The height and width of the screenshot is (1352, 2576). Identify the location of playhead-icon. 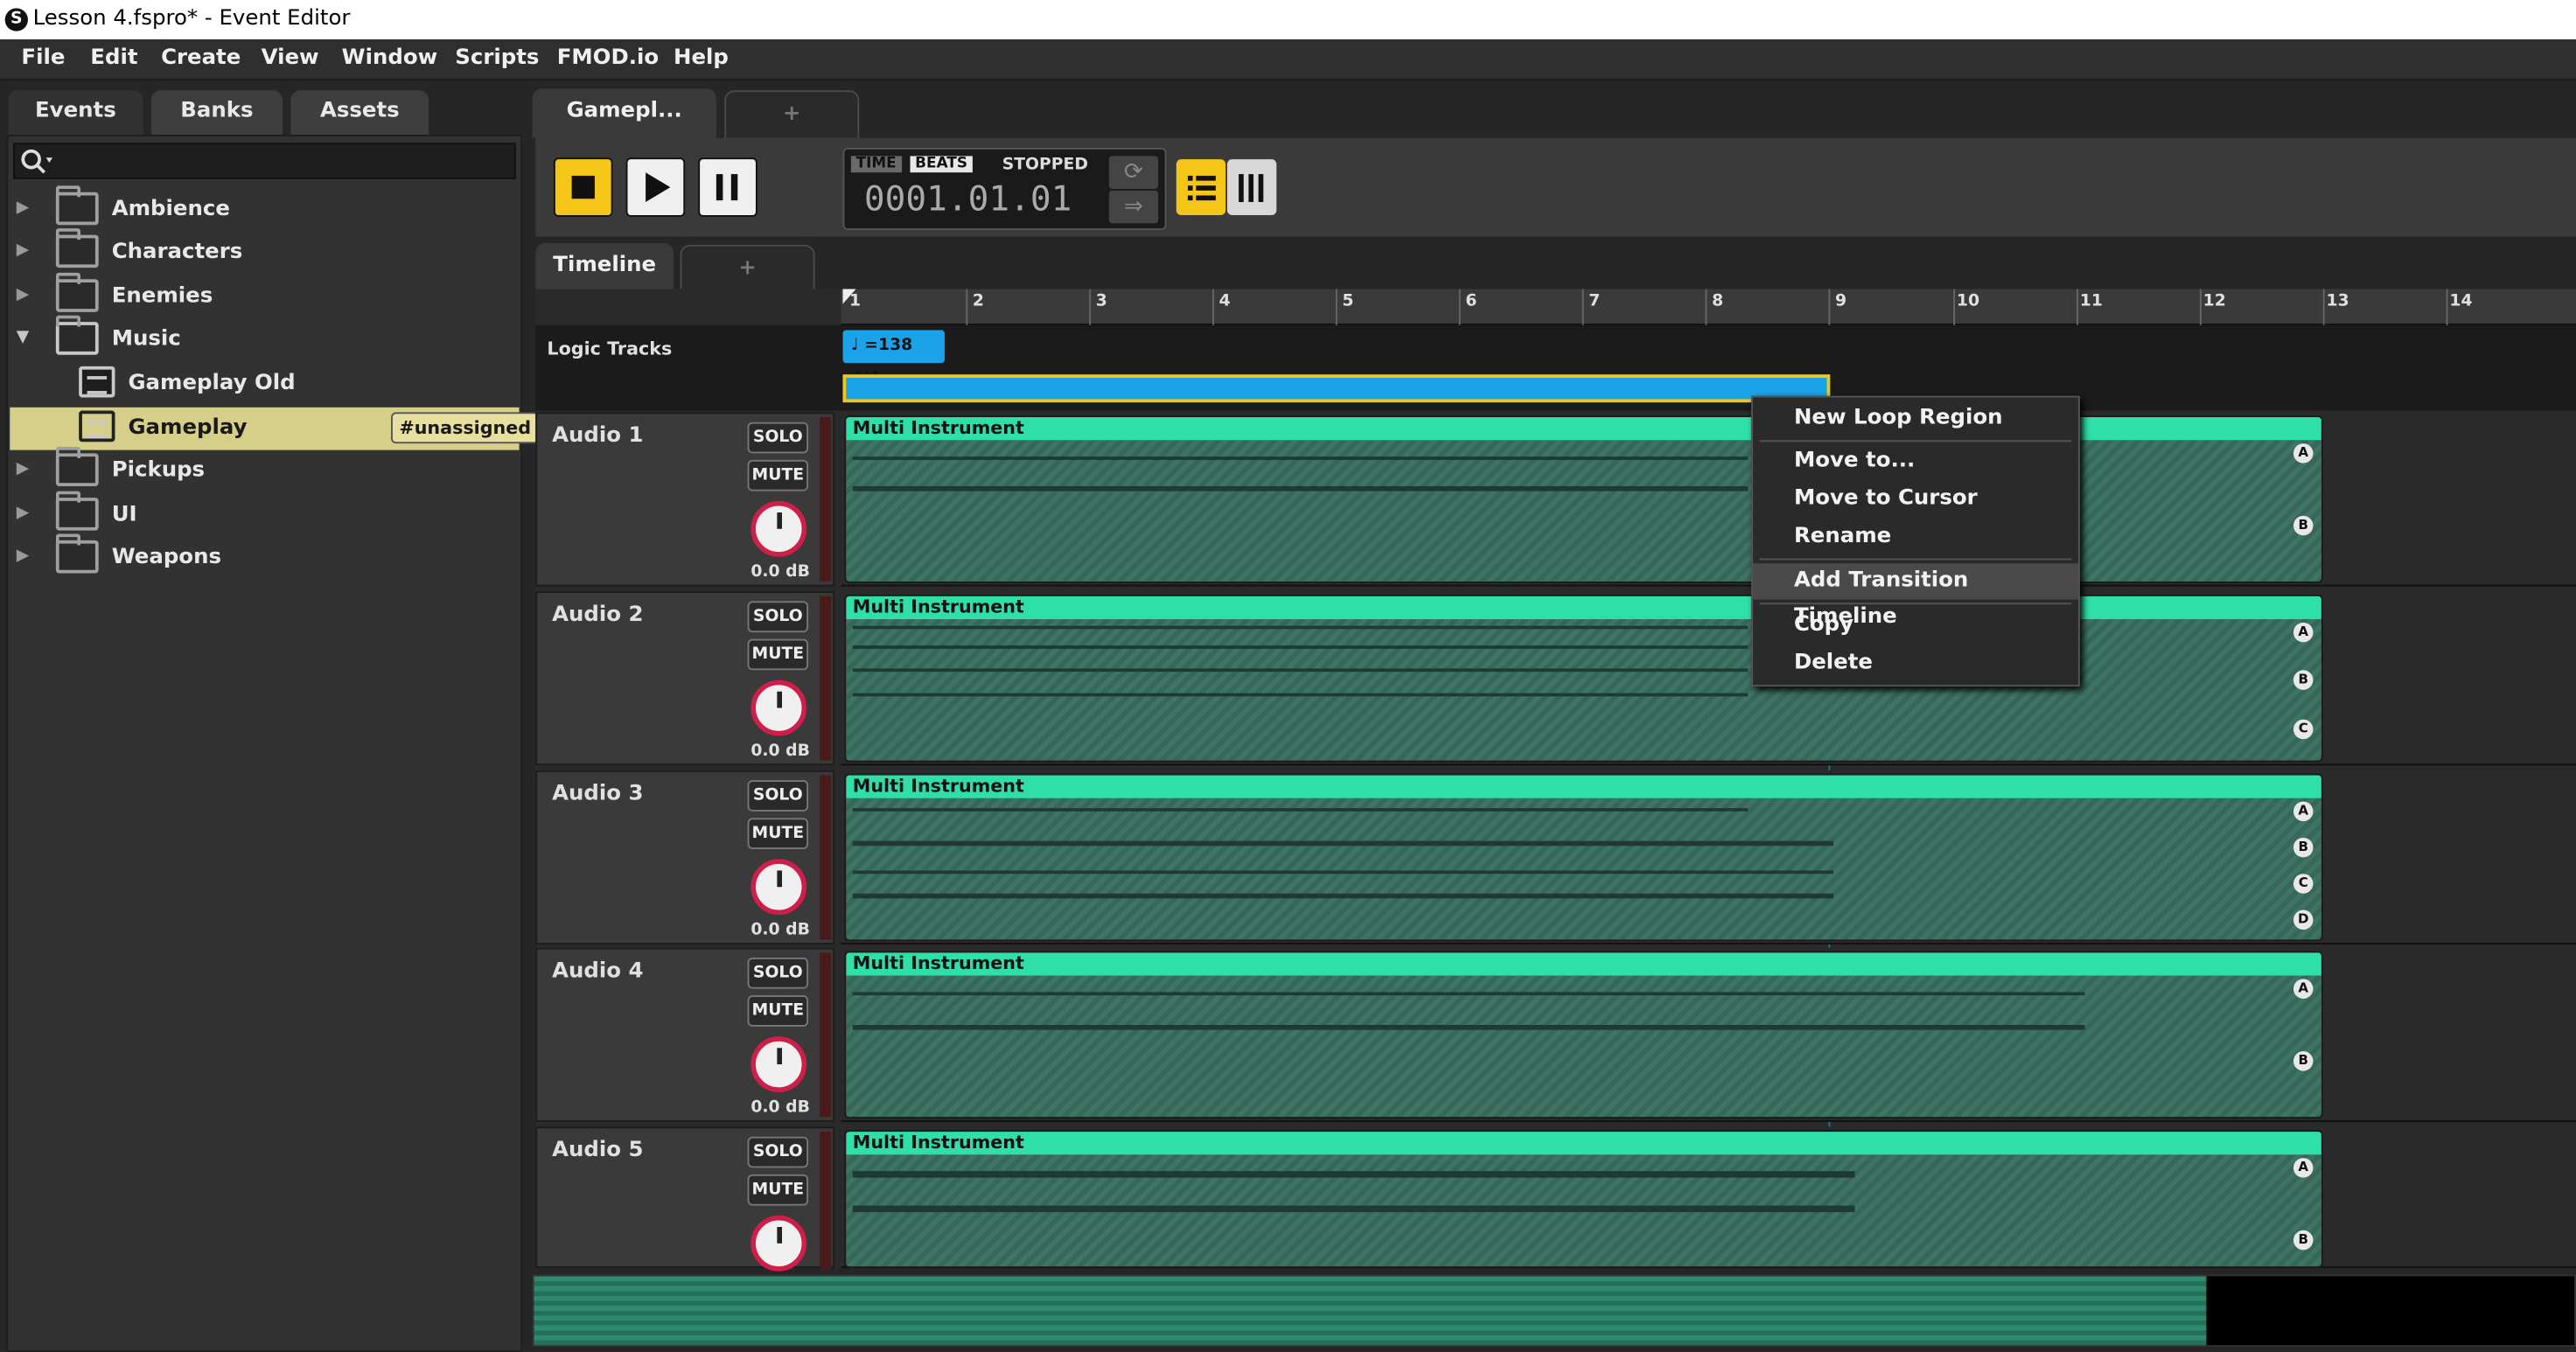
(849, 299).